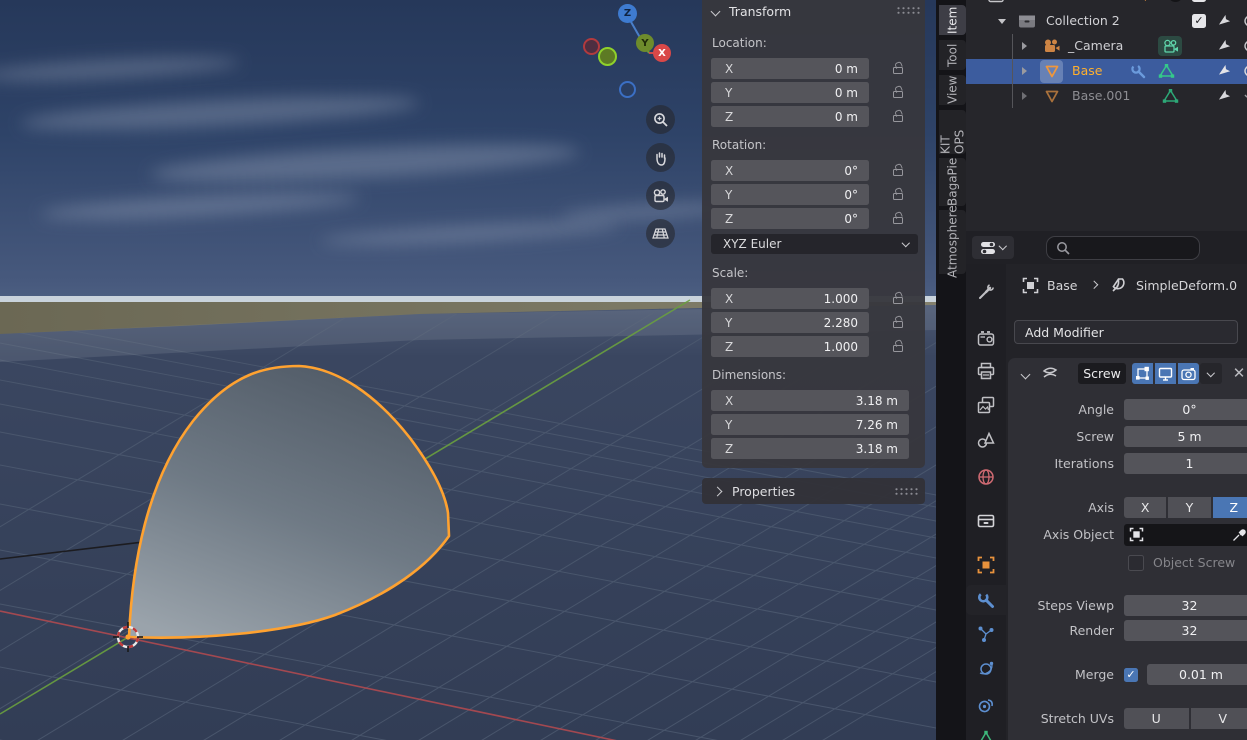  What do you see at coordinates (986, 669) in the screenshot?
I see `physics-properties-tab-icon` at bounding box center [986, 669].